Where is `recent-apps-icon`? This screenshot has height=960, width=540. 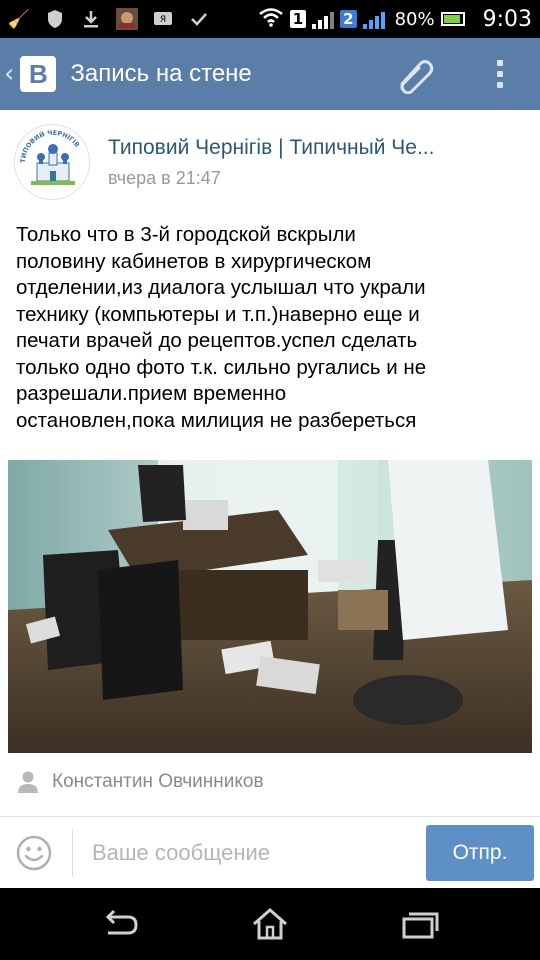
recent-apps-icon is located at coordinates (420, 925).